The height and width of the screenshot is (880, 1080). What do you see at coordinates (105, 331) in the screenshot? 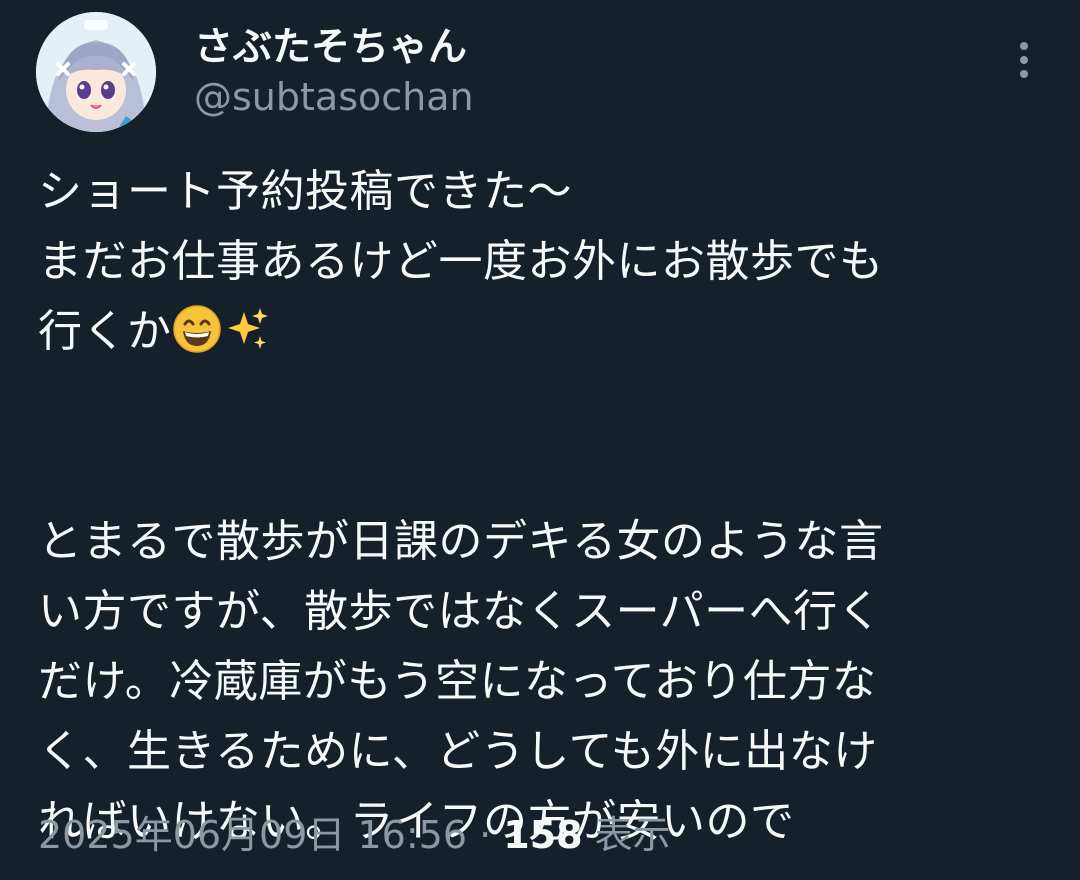
I see `tweet-line-text: 行くか` at bounding box center [105, 331].